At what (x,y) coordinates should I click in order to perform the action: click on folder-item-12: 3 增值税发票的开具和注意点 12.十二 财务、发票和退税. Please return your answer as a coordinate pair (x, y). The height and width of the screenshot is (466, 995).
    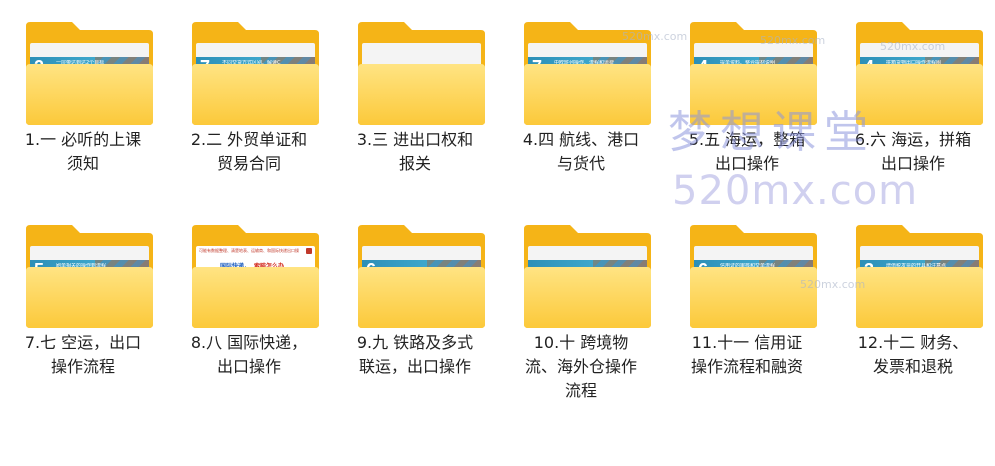
    Looking at the image, I should click on (912, 308).